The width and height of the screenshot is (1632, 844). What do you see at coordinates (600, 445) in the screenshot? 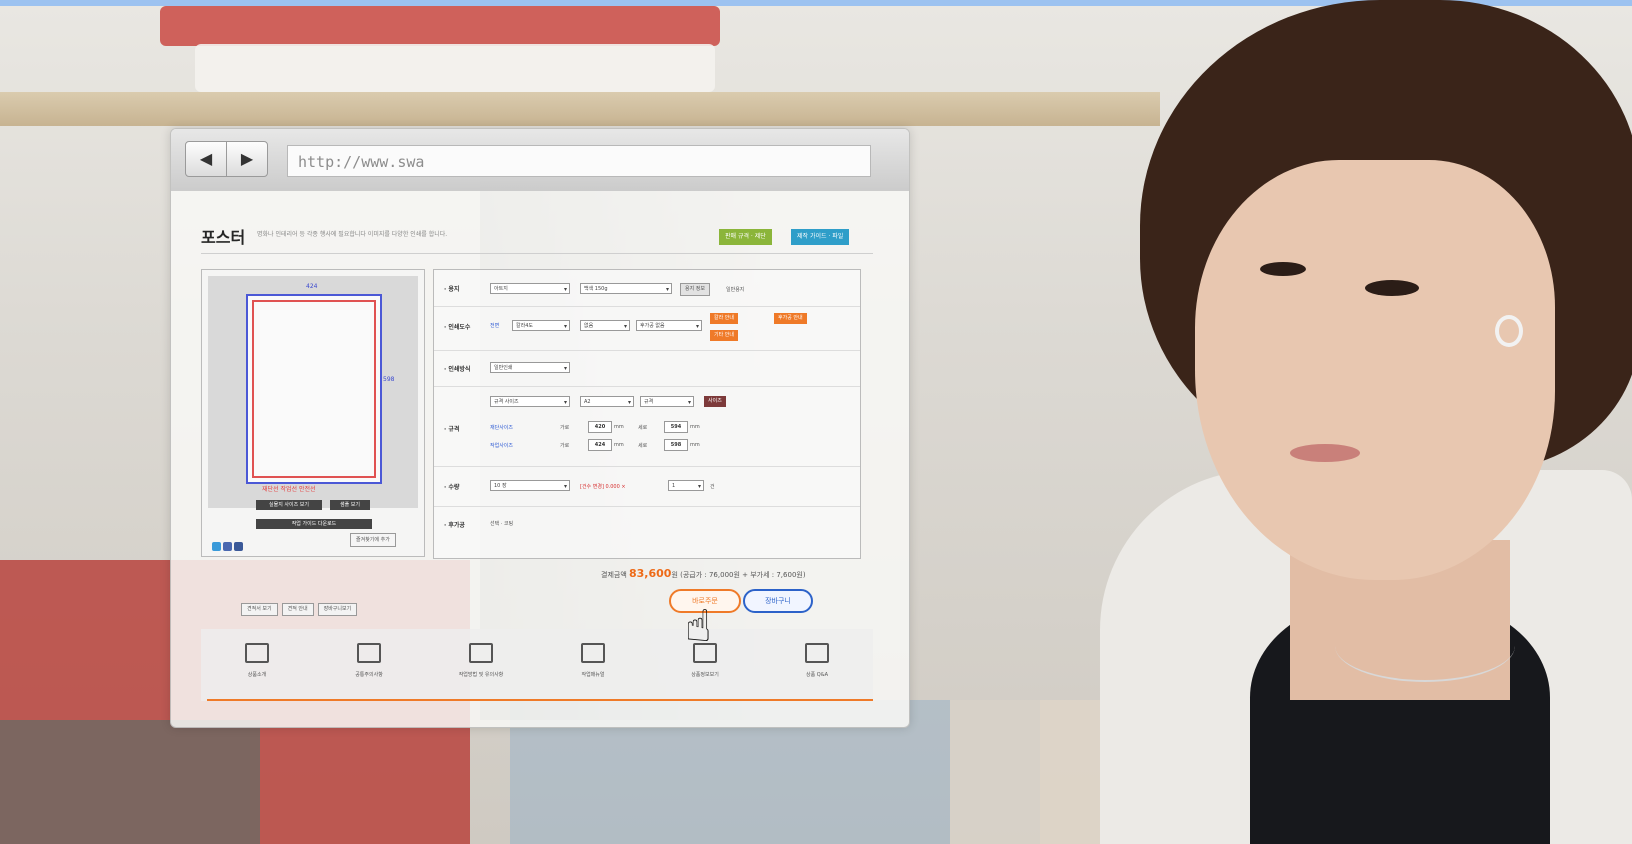
I see `work-width-field: 424` at bounding box center [600, 445].